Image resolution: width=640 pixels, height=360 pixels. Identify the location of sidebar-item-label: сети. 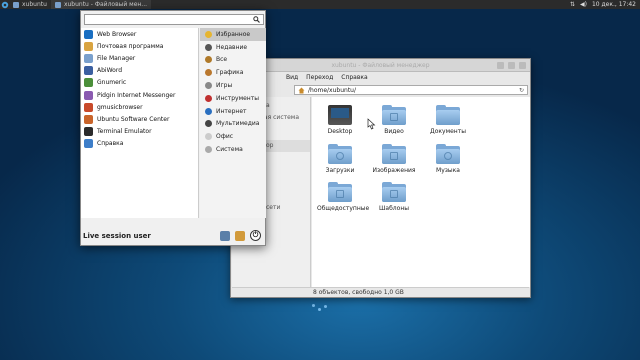
(273, 207).